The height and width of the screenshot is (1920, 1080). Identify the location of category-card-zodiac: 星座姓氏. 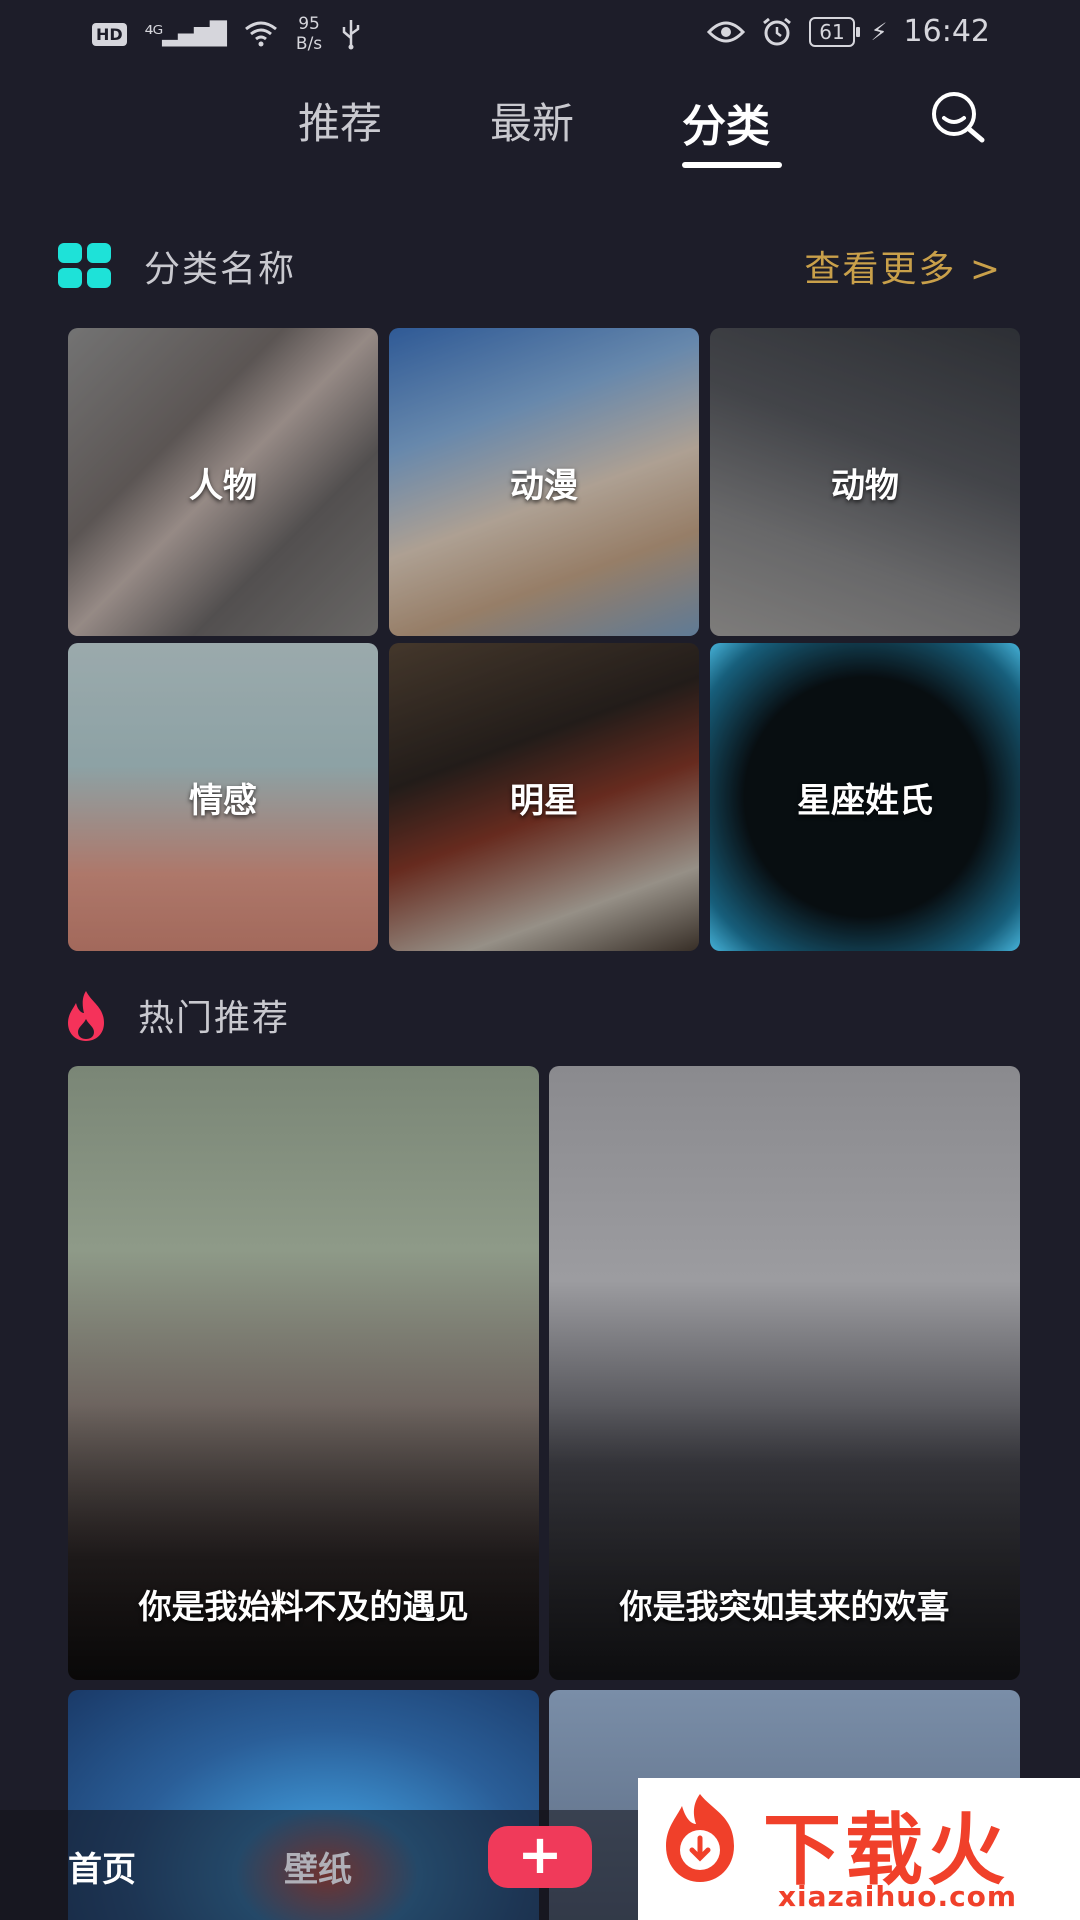
(865, 797).